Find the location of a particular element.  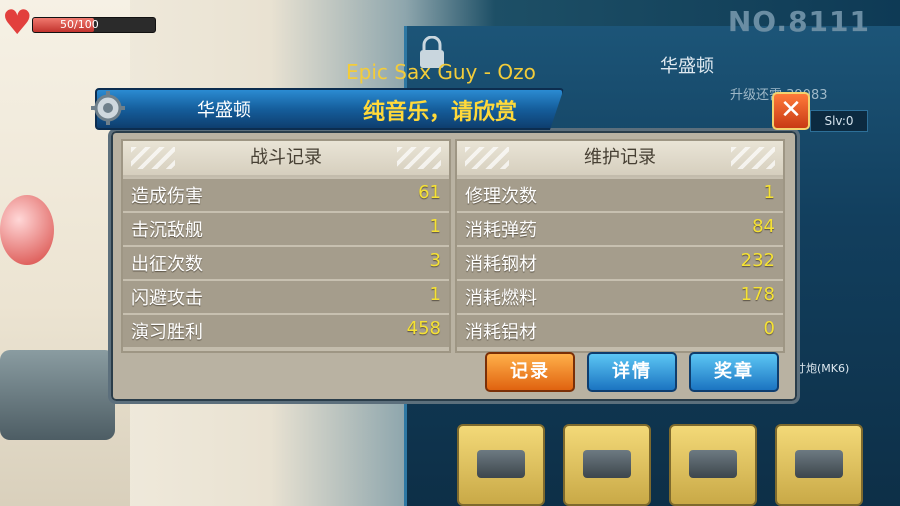

stat-row: 造成伤害 61 is located at coordinates (286, 194).